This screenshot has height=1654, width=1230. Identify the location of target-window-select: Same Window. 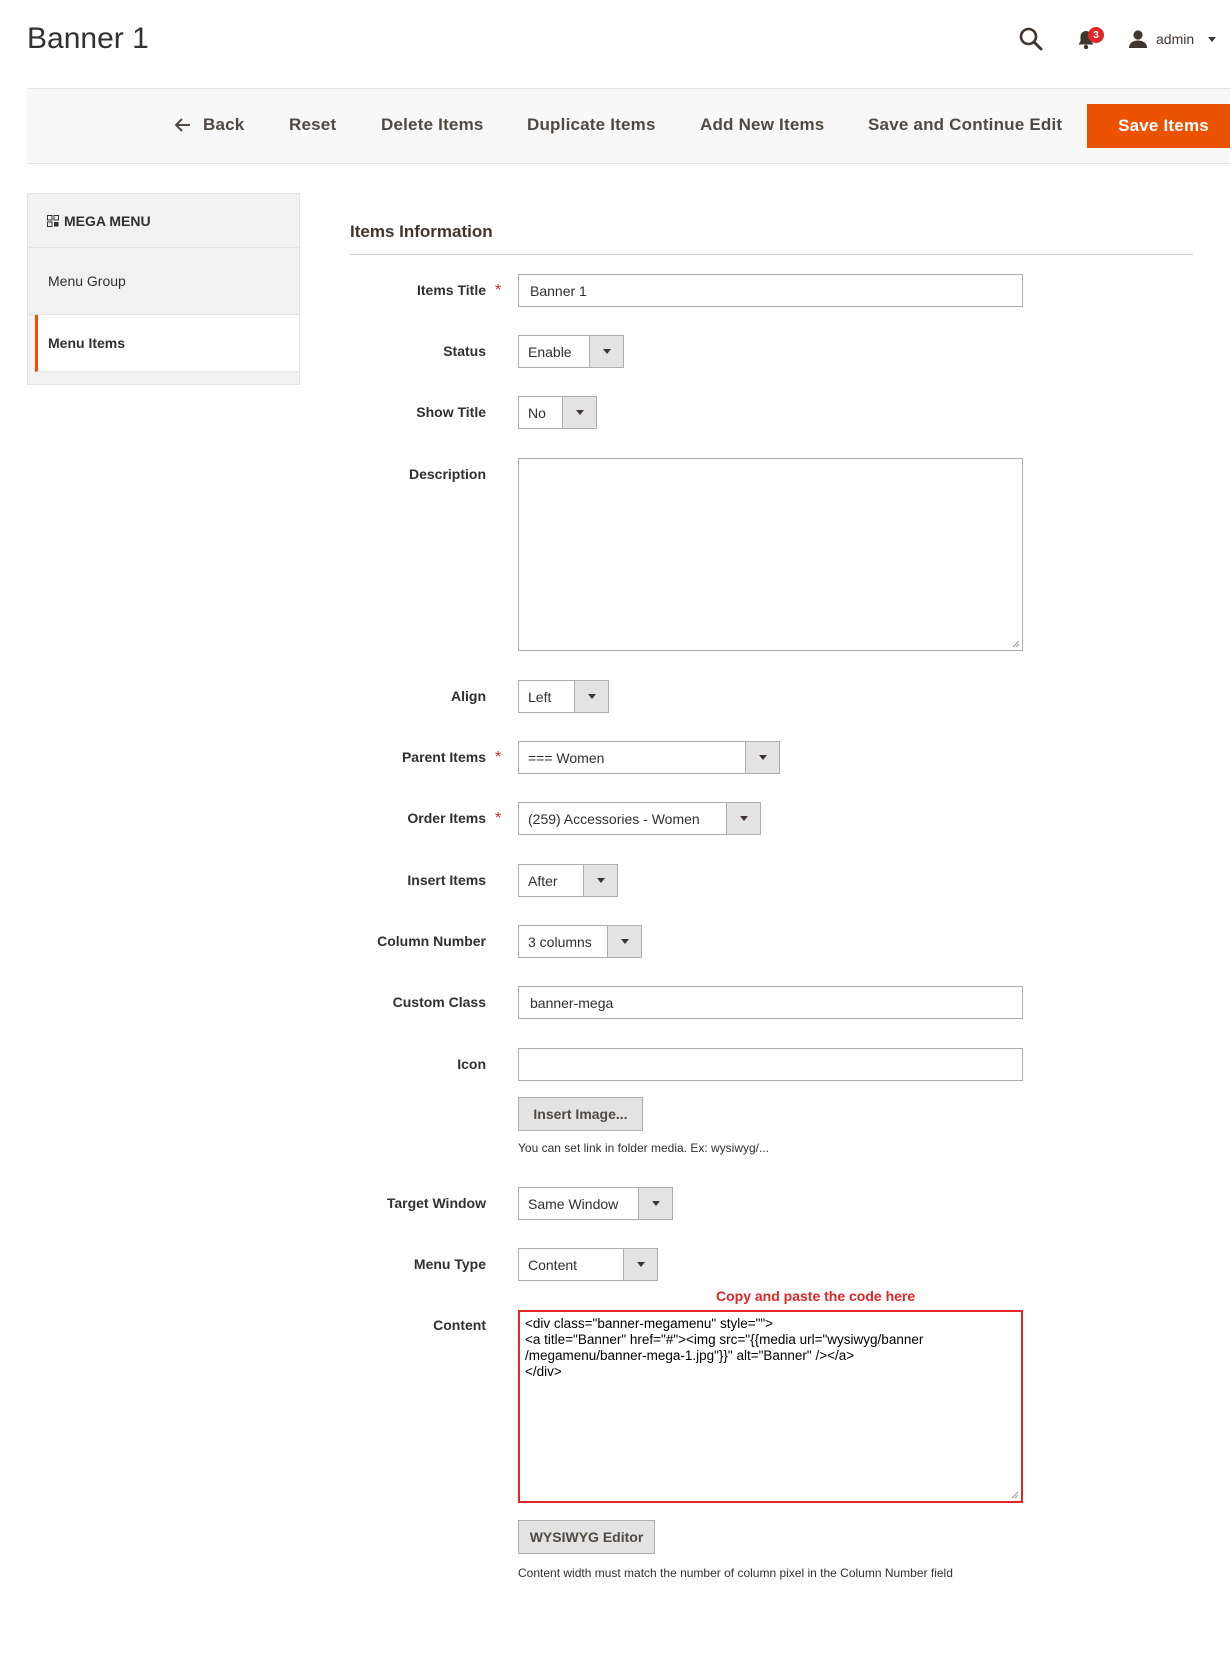
(595, 1203).